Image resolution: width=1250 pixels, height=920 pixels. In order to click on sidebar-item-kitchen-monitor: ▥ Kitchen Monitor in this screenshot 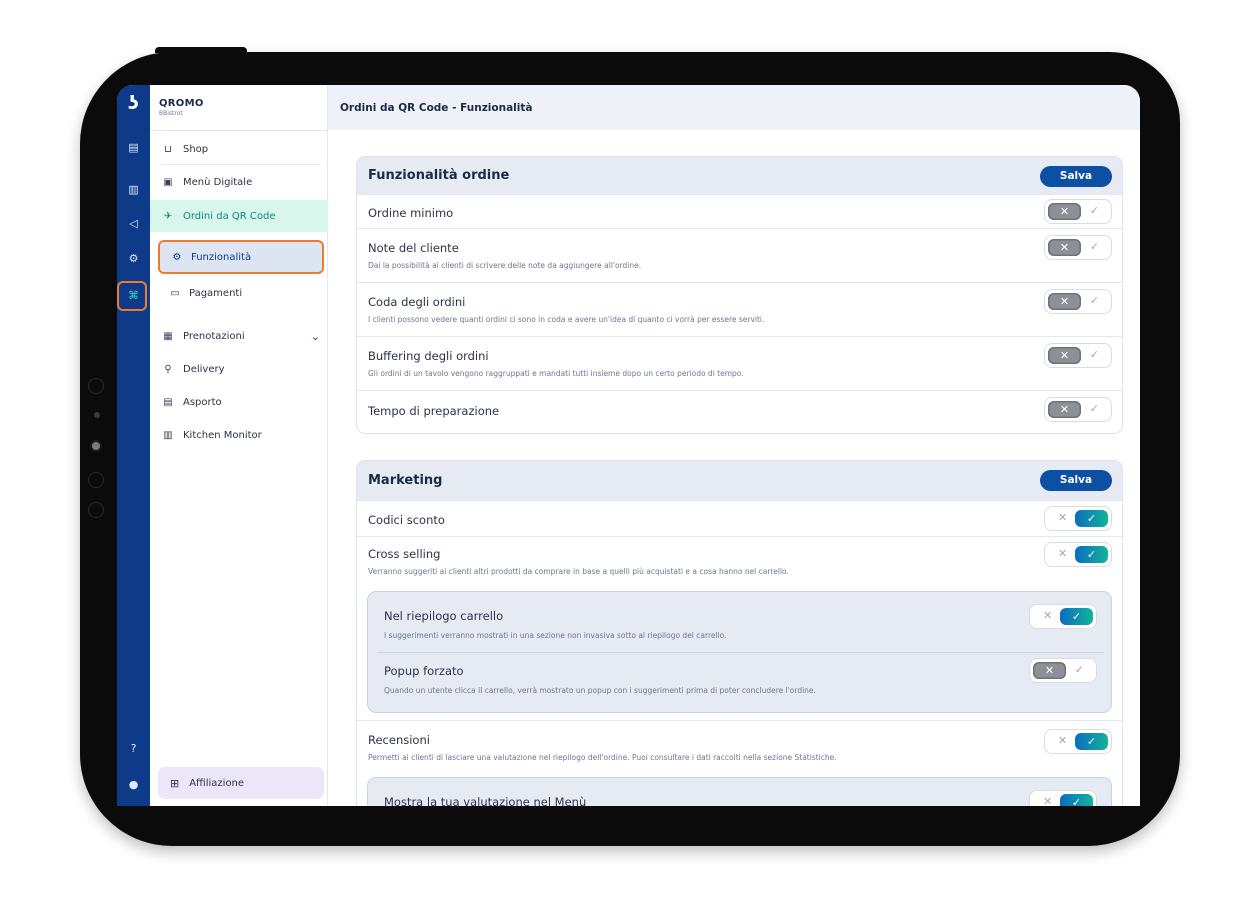, I will do `click(239, 435)`.